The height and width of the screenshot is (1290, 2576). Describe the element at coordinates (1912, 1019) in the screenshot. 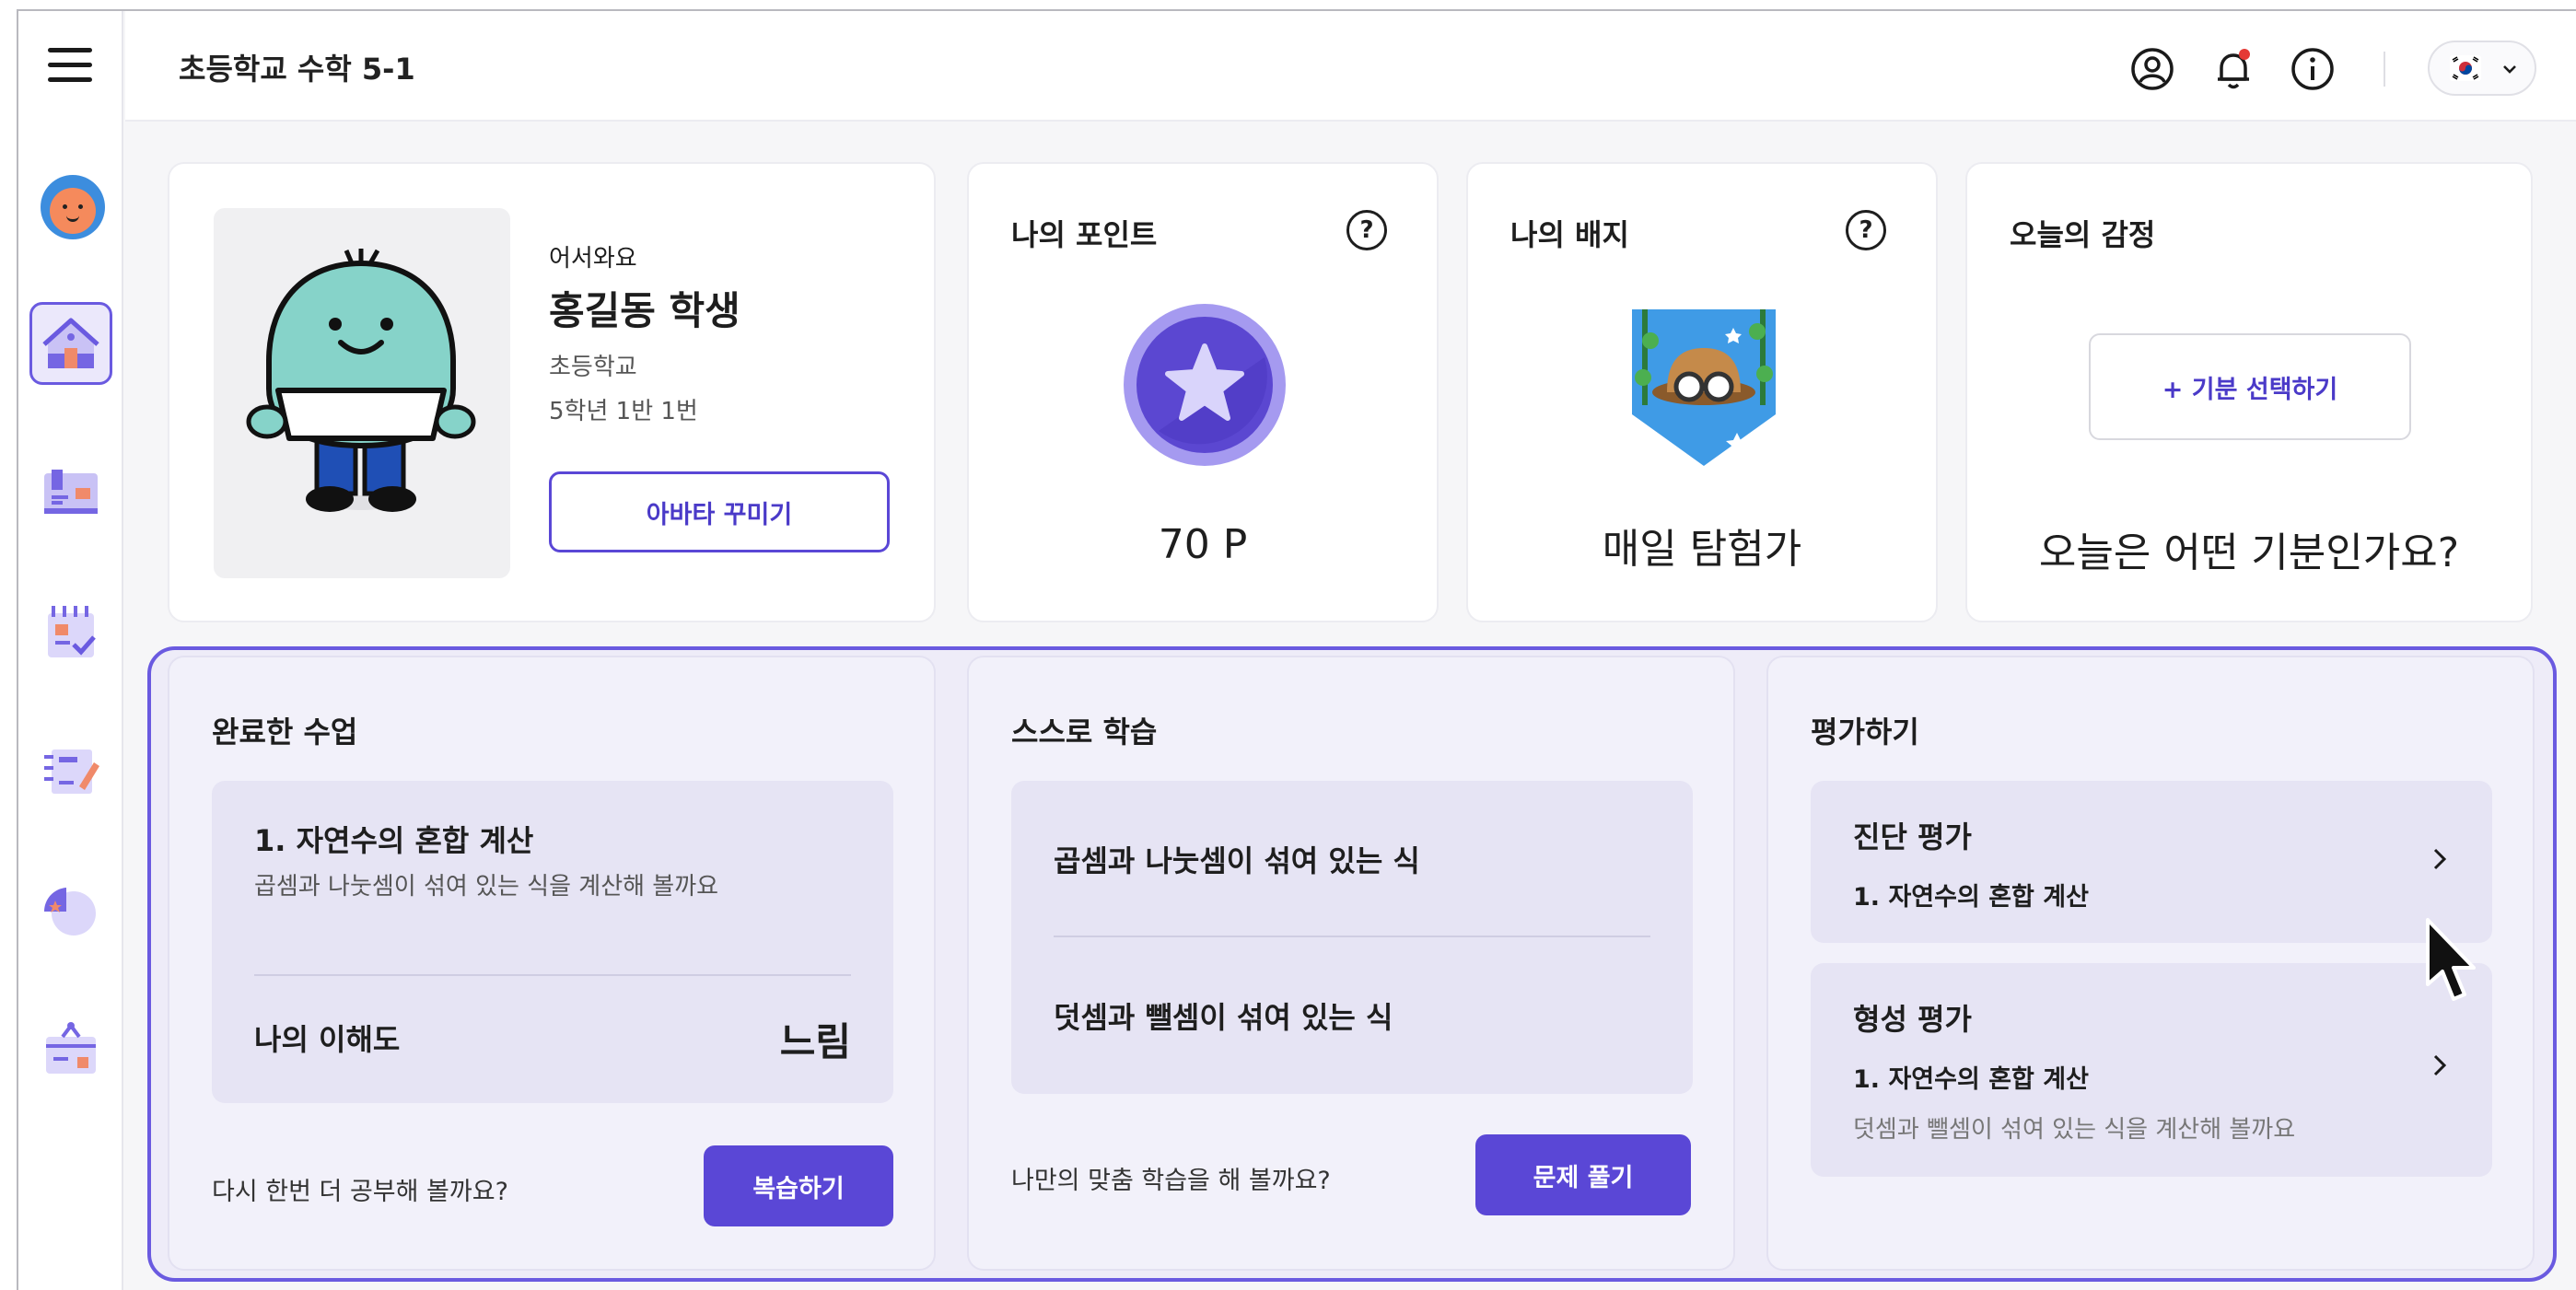

I see `formative-title: 형성 평가` at that location.